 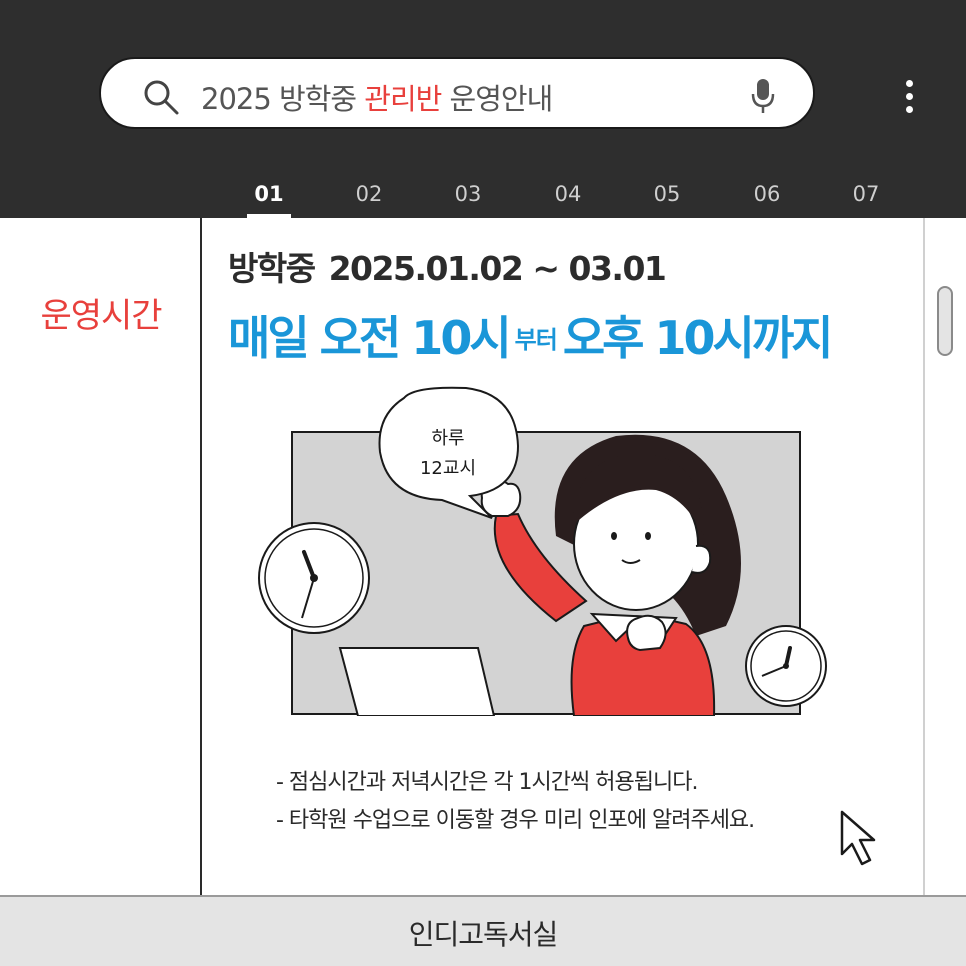 What do you see at coordinates (448, 468) in the screenshot?
I see `speech-line2: 12교시` at bounding box center [448, 468].